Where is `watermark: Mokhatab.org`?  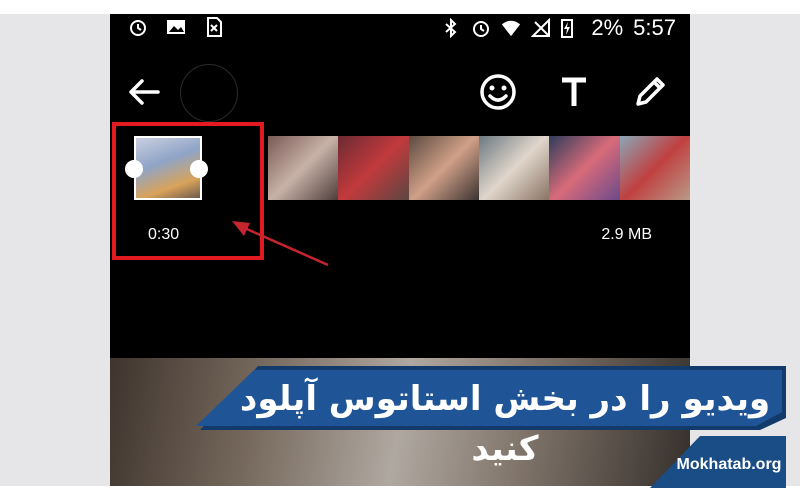
watermark: Mokhatab.org is located at coordinates (729, 464).